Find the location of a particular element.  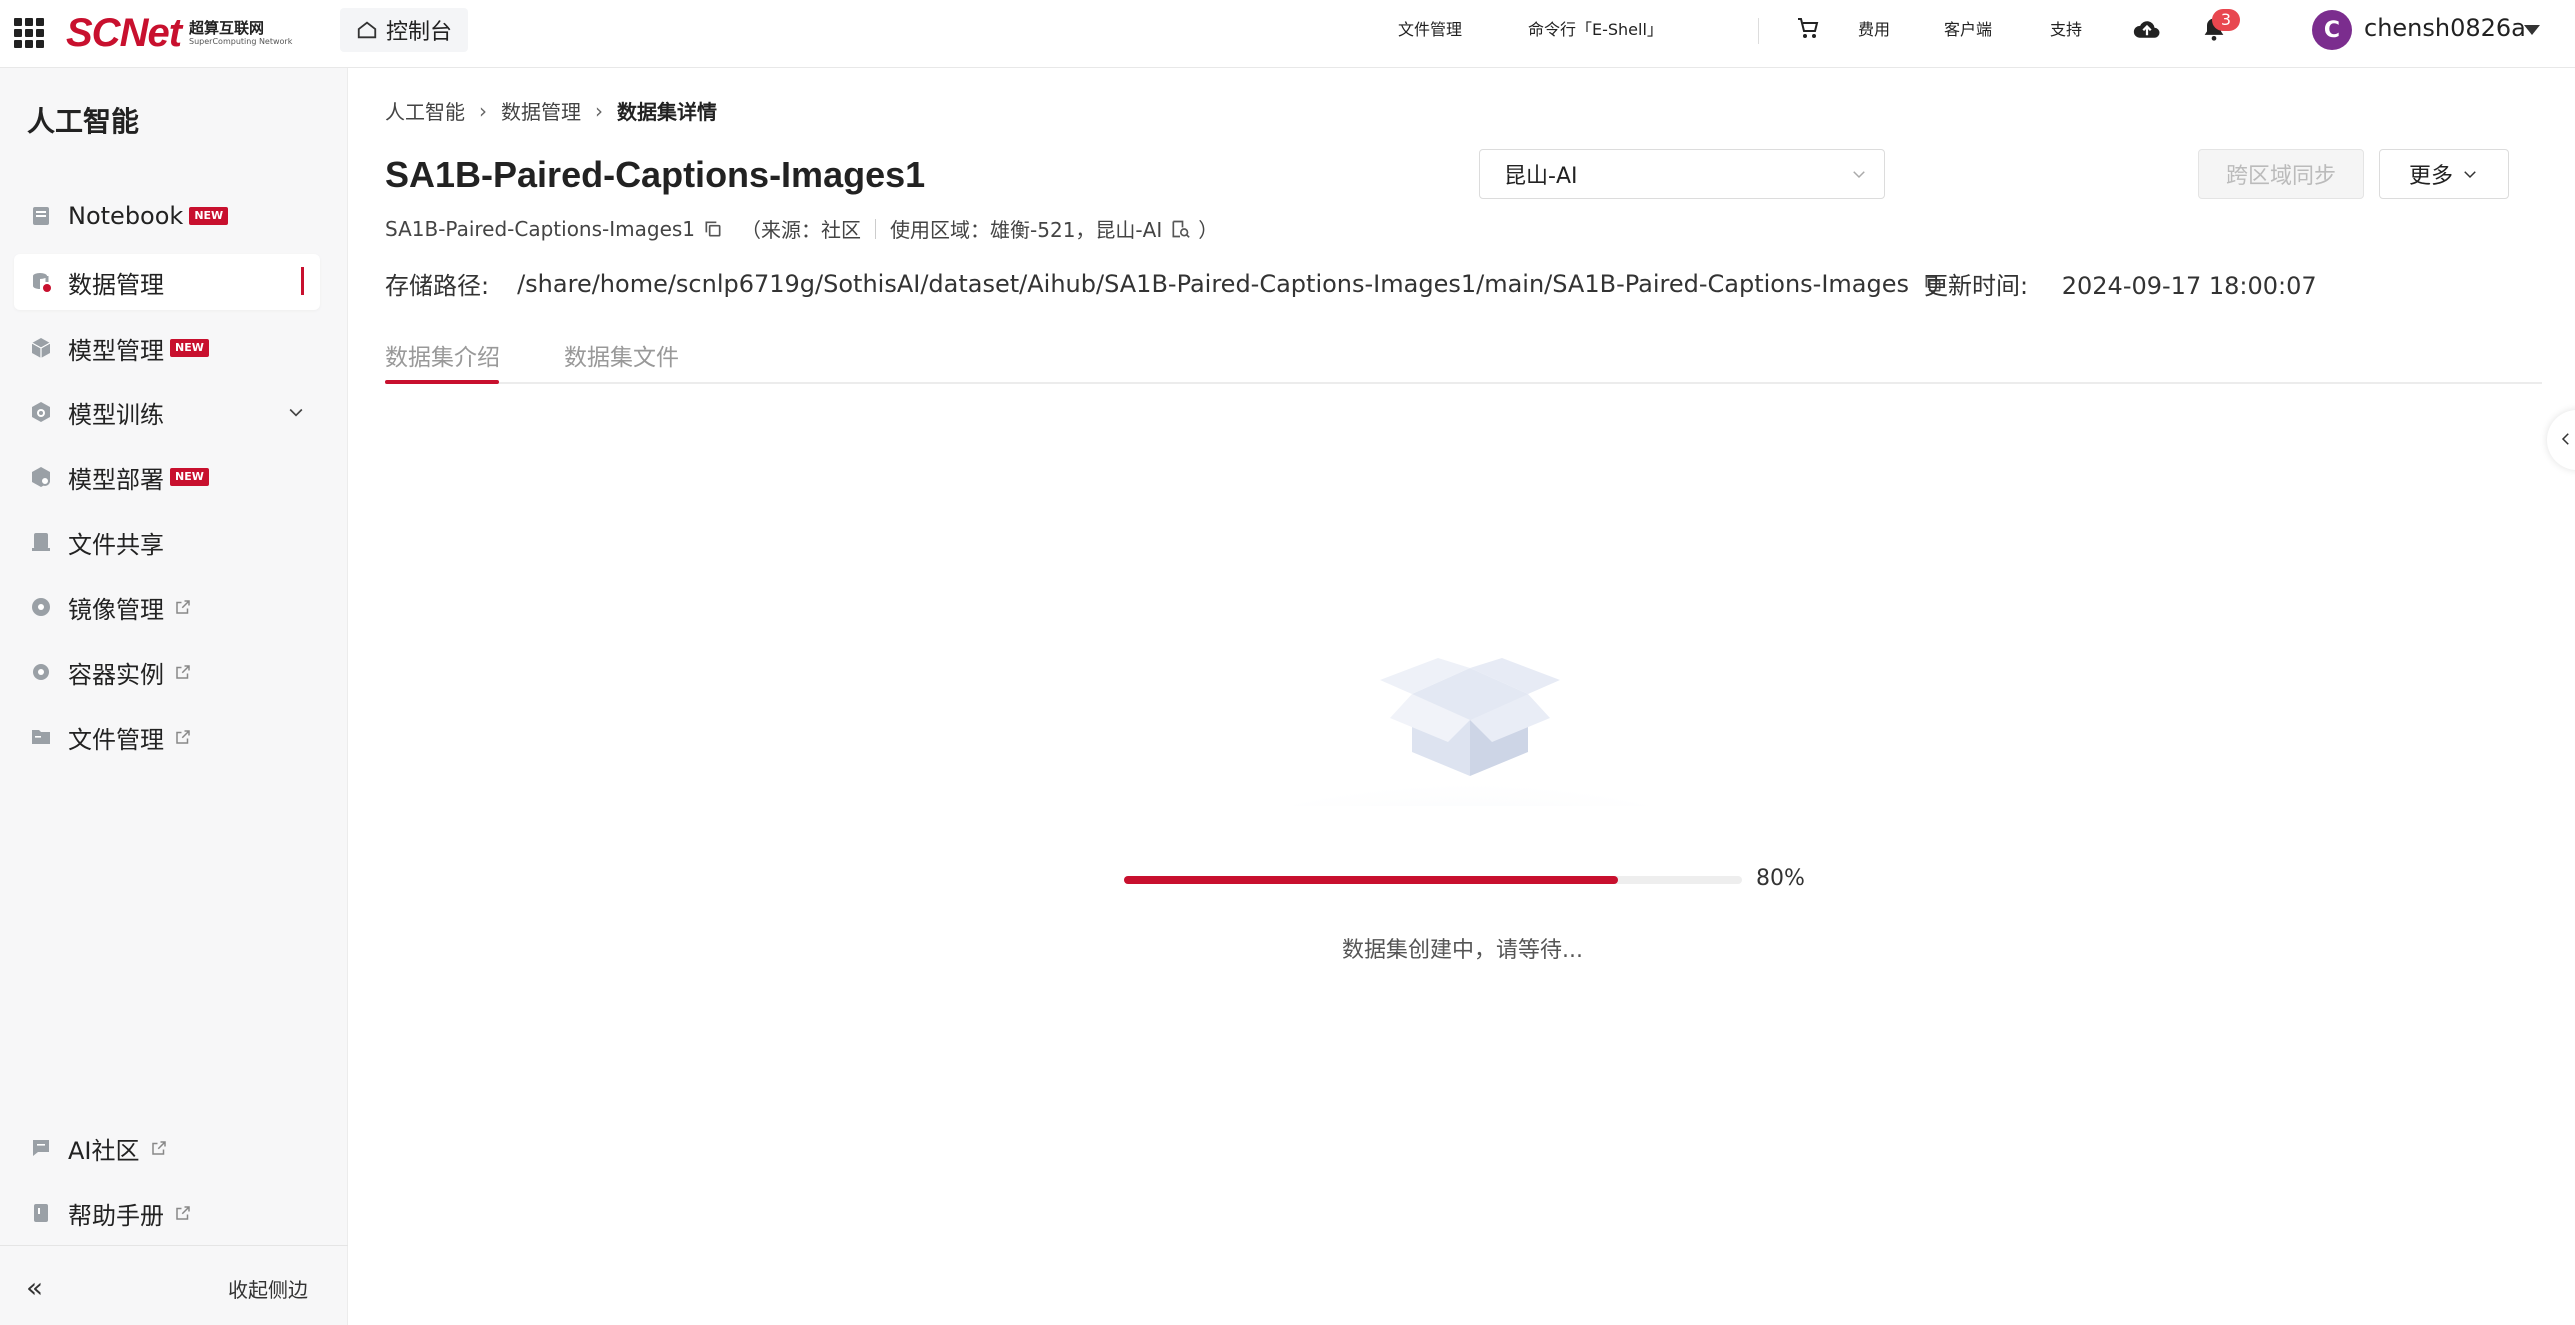

chat-icon is located at coordinates (41, 1148).